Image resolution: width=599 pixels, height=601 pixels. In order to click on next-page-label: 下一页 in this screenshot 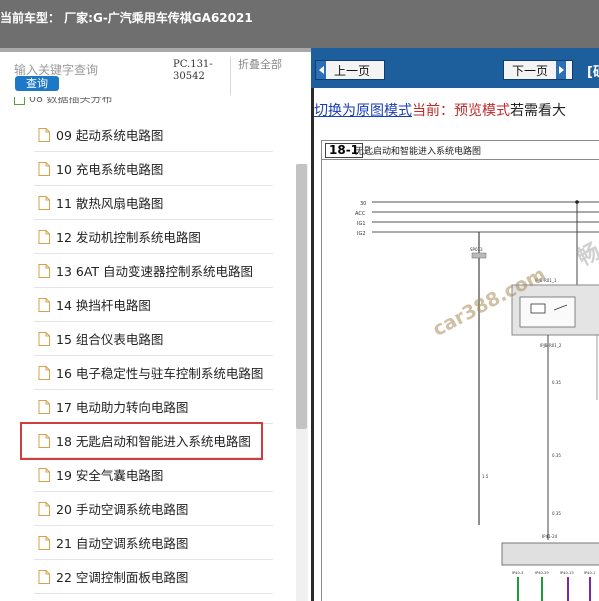, I will do `click(530, 70)`.